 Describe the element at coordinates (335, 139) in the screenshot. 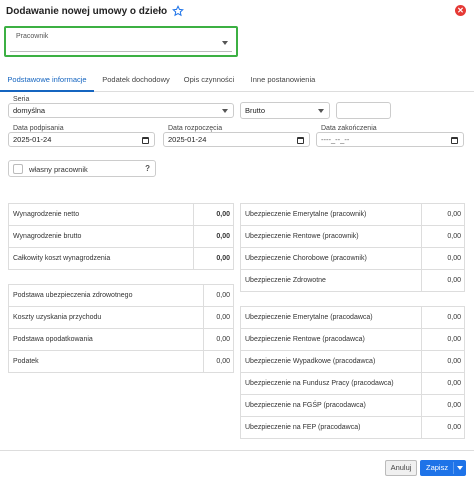

I see `end-date-placeholder: ----_--_--` at that location.